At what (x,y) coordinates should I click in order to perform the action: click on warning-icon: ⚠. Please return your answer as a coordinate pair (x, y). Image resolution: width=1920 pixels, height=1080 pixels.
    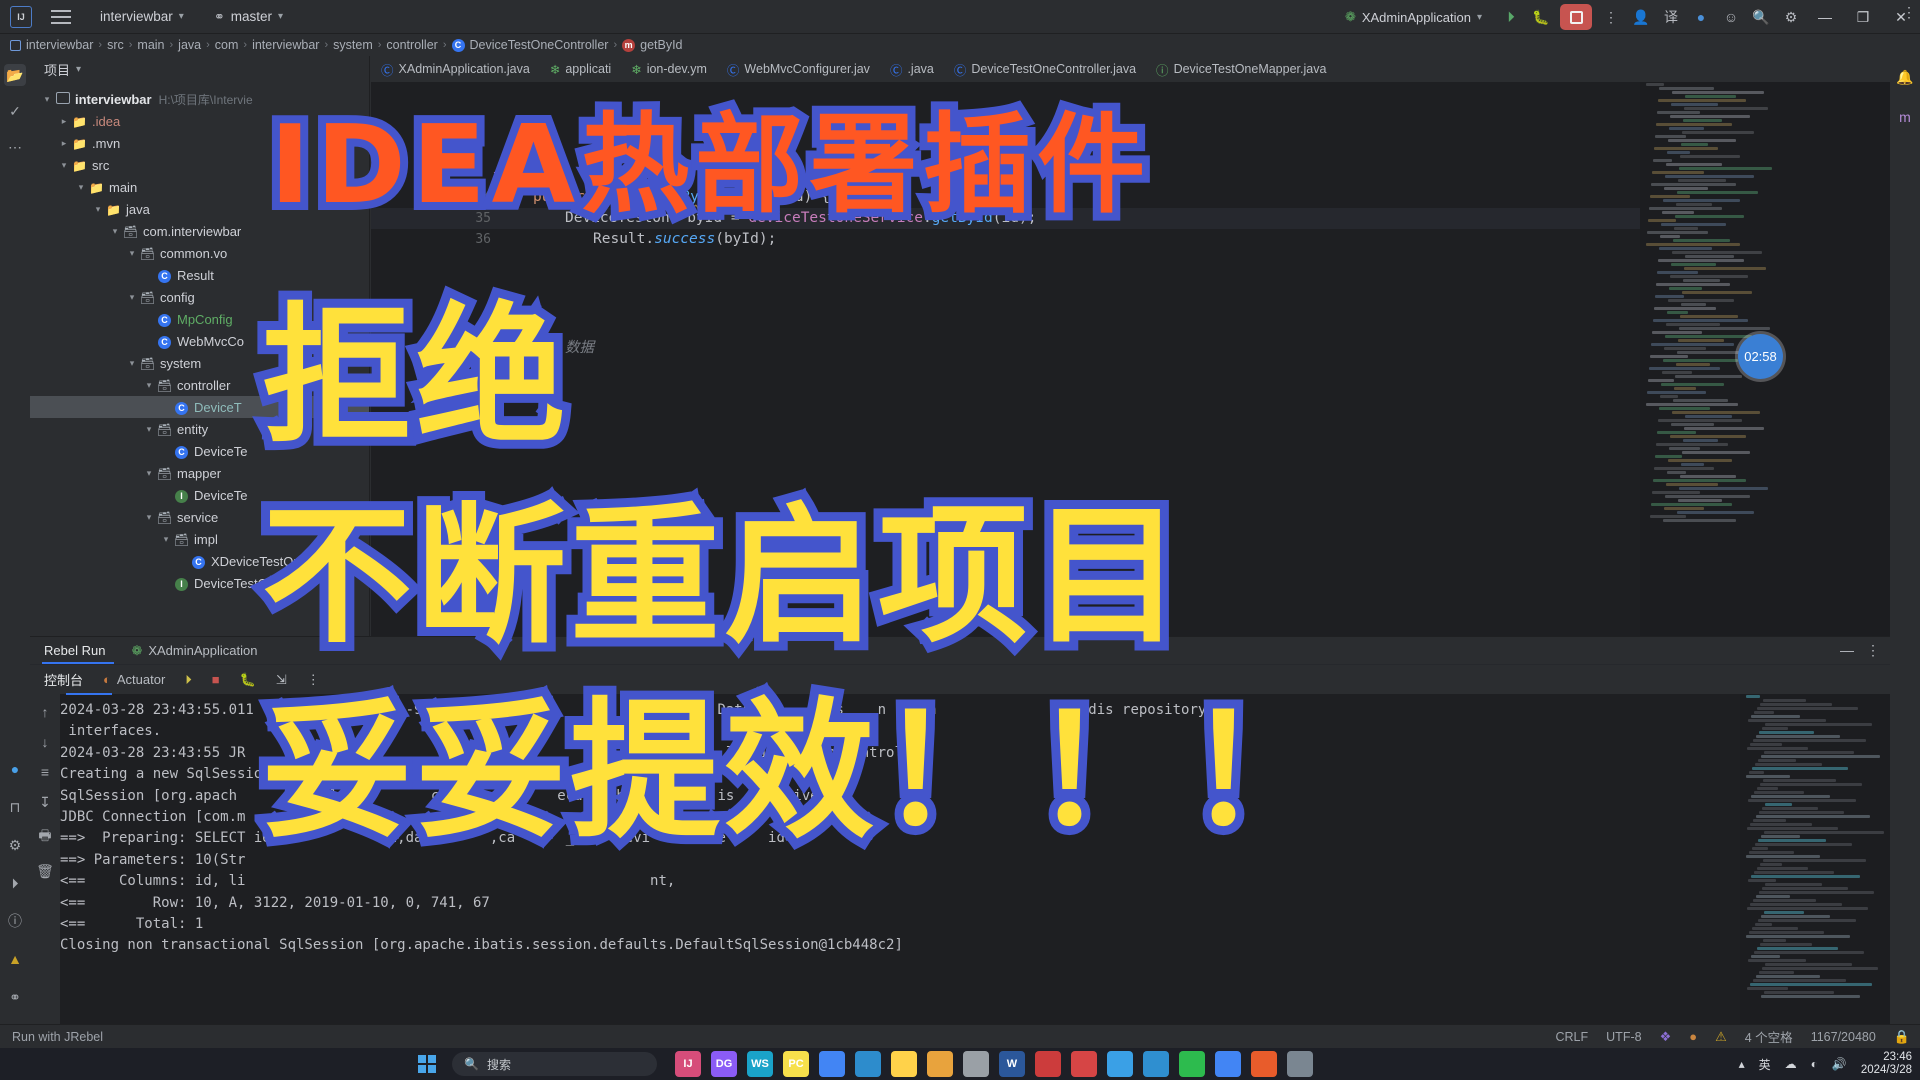
    Looking at the image, I should click on (1721, 1037).